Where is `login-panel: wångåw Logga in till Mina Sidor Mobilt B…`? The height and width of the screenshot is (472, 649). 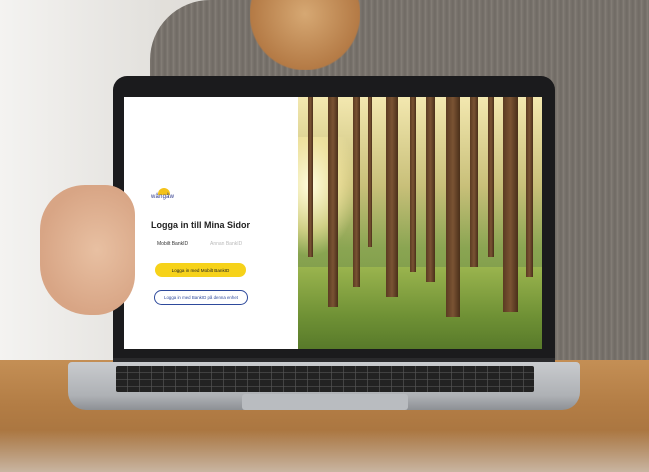 login-panel: wångåw Logga in till Mina Sidor Mobilt B… is located at coordinates (211, 223).